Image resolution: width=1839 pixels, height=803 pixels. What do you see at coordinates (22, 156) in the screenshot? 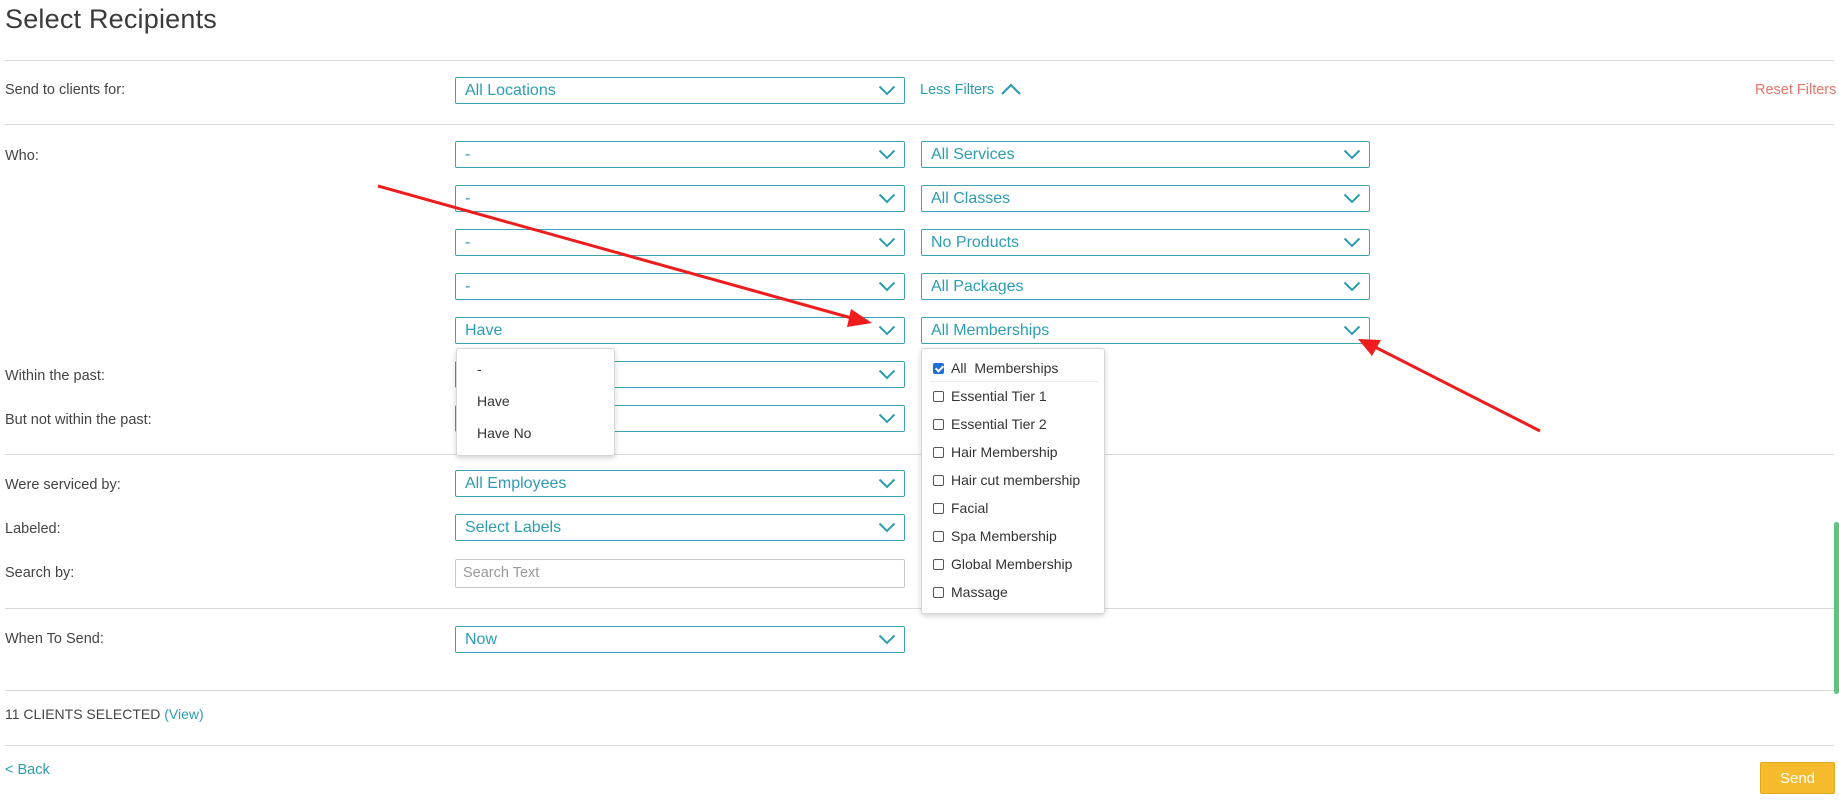
I see `who-label: Who:` at bounding box center [22, 156].